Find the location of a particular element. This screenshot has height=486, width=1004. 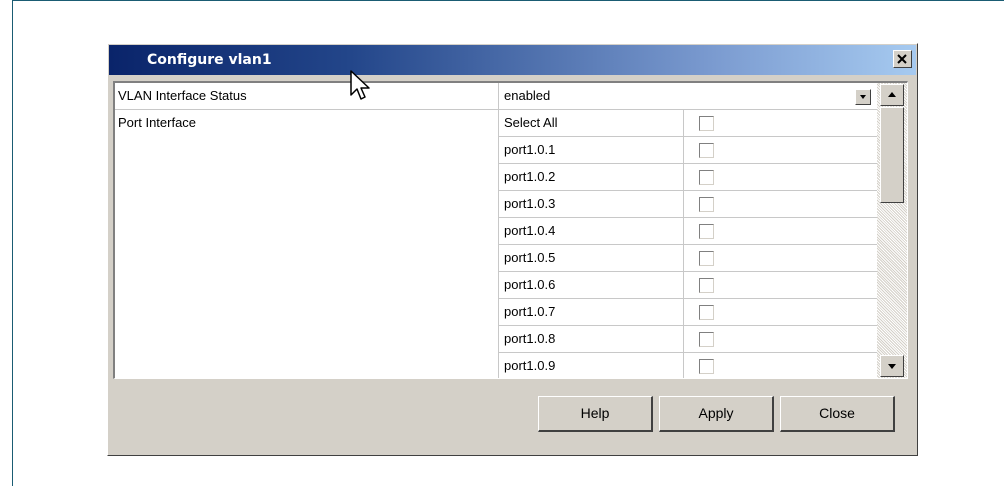

port-label: port1.0.8 is located at coordinates (530, 338).